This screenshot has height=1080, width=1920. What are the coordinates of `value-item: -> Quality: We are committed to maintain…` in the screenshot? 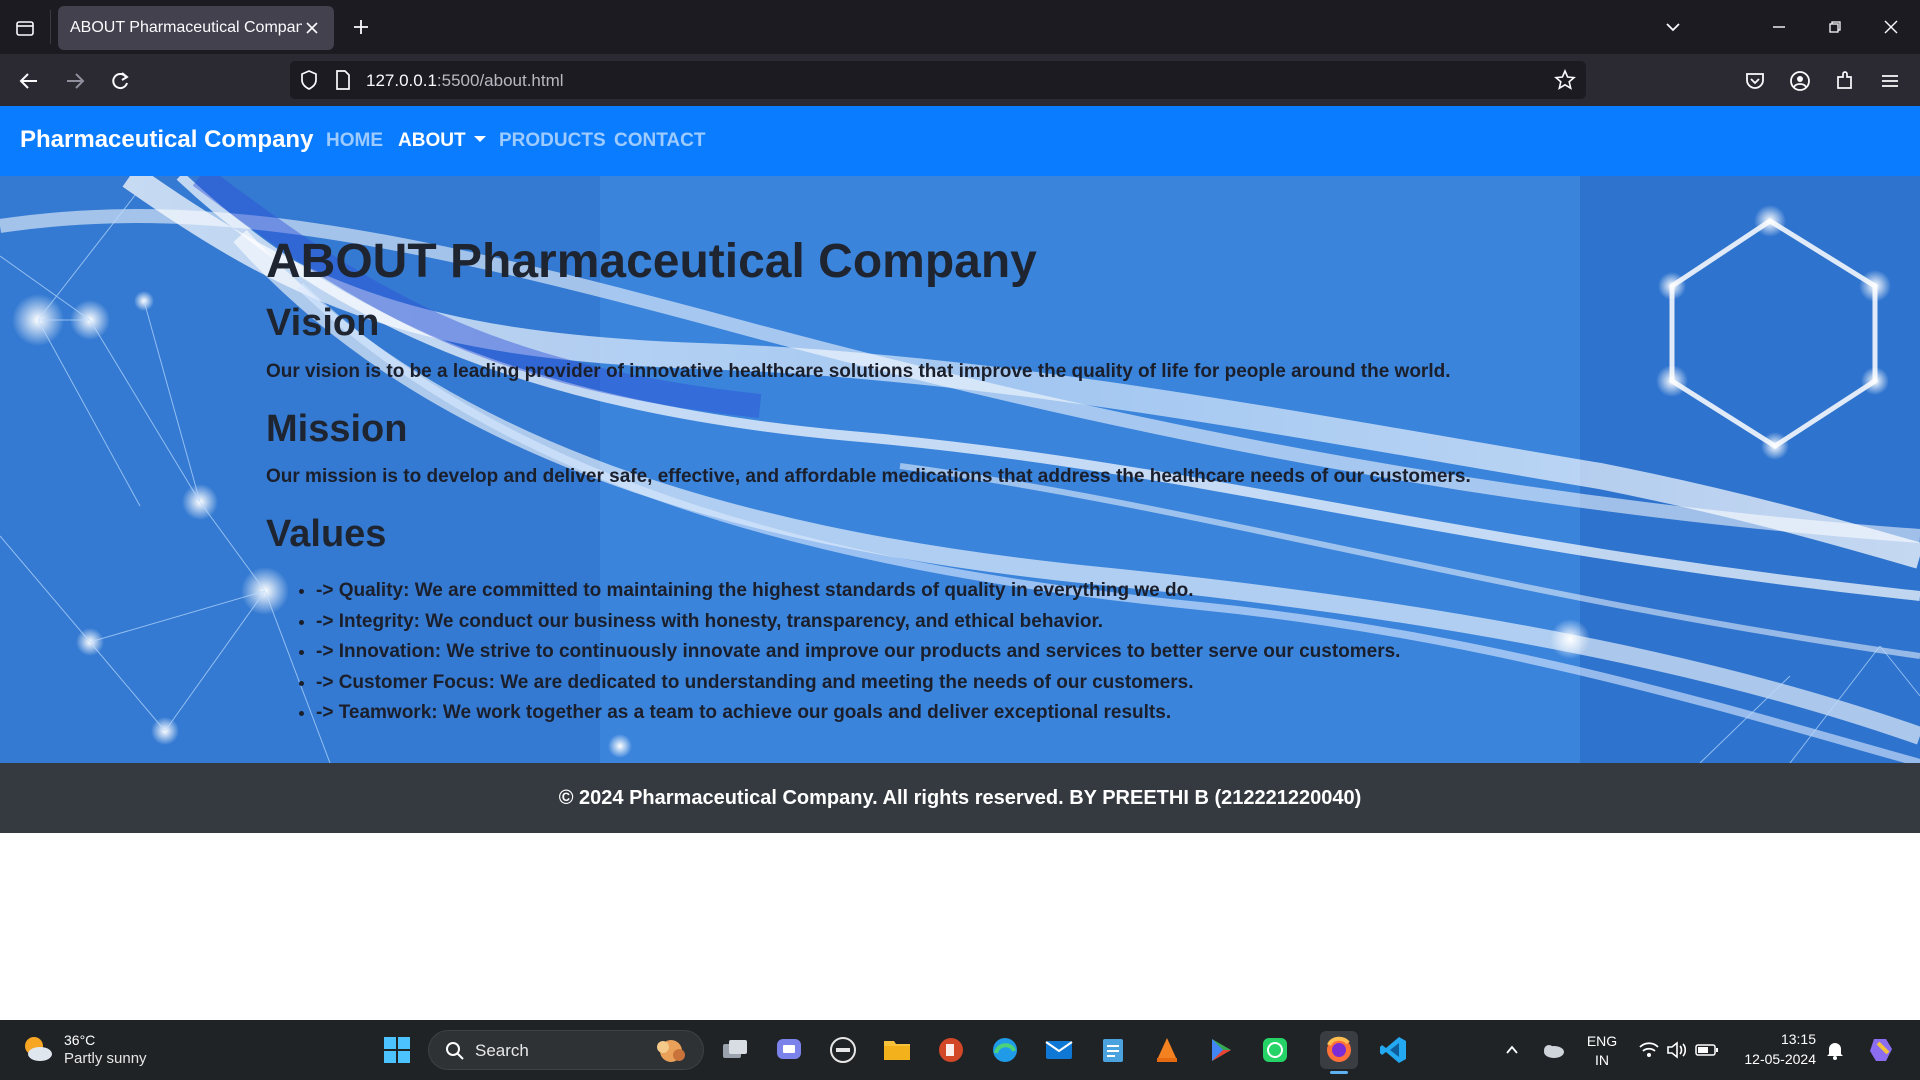 It's located at (991, 591).